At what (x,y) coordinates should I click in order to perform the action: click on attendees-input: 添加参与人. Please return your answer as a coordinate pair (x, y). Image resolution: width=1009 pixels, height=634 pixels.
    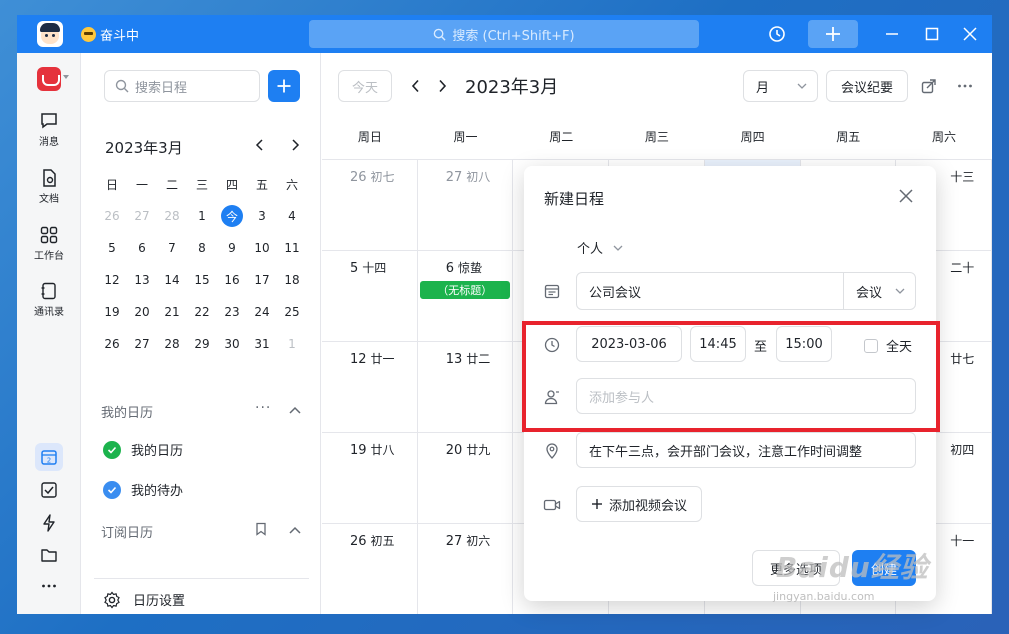
    Looking at the image, I should click on (746, 396).